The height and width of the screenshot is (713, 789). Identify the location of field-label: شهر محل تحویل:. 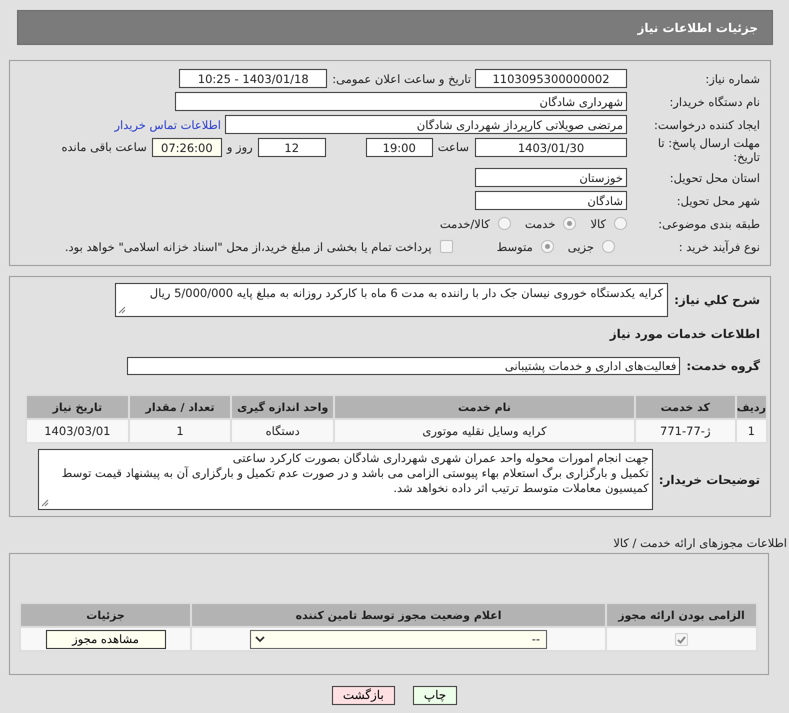
(718, 201).